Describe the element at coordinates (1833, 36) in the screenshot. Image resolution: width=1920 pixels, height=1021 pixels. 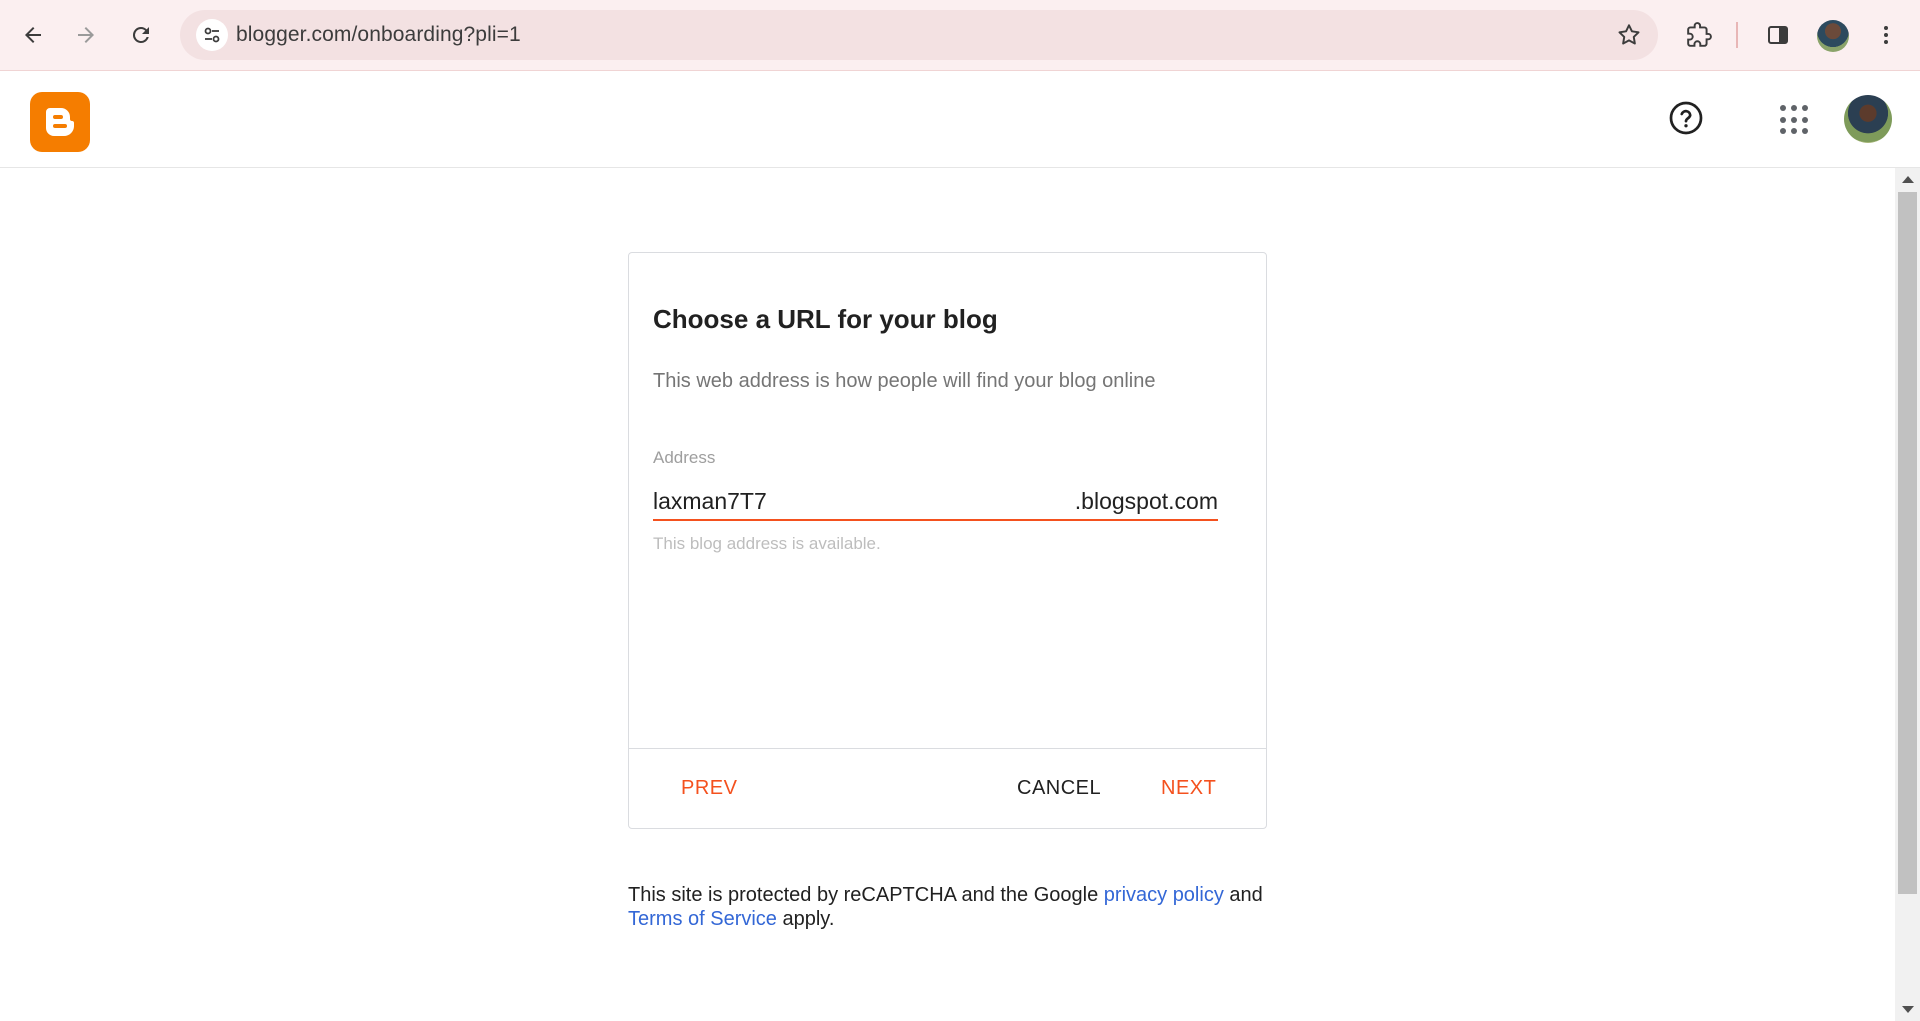
I see `profile-avatar` at that location.